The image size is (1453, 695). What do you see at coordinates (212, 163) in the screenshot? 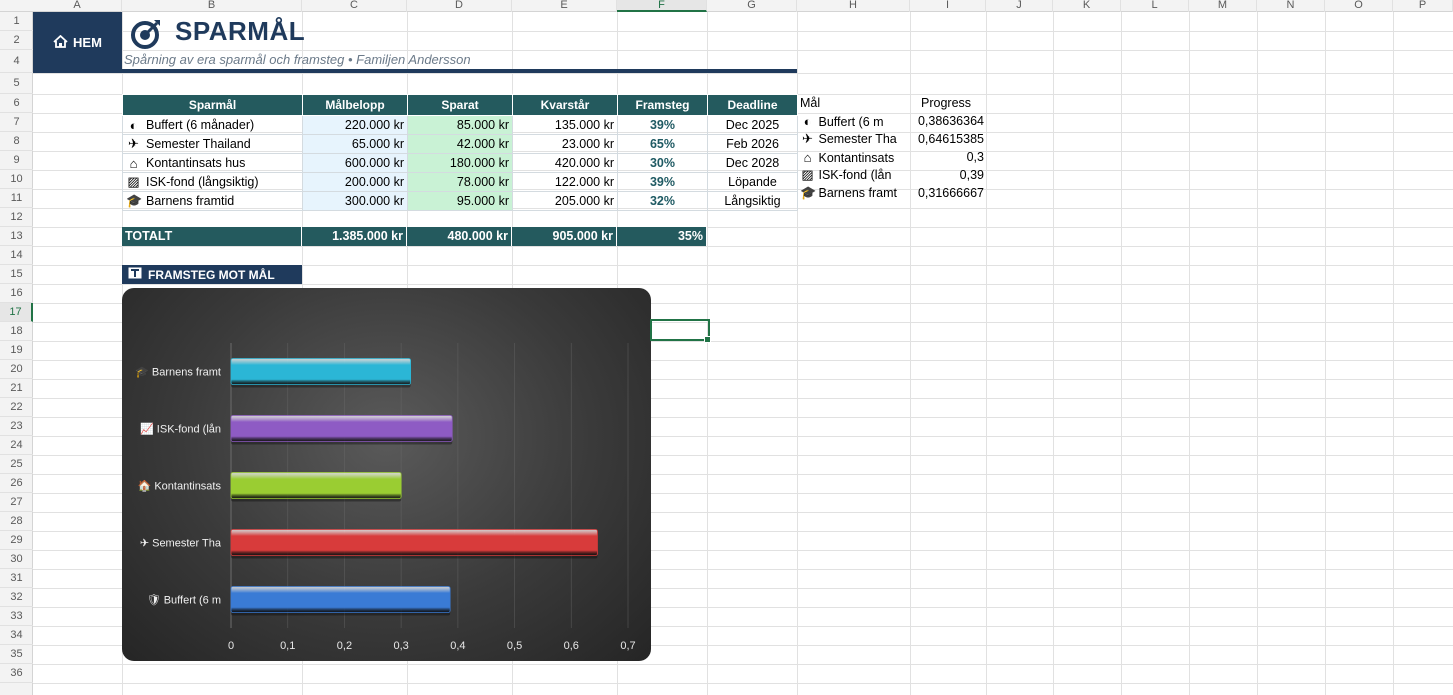
I see `goal-name-cell: ⌂ Kontantinsats hus` at bounding box center [212, 163].